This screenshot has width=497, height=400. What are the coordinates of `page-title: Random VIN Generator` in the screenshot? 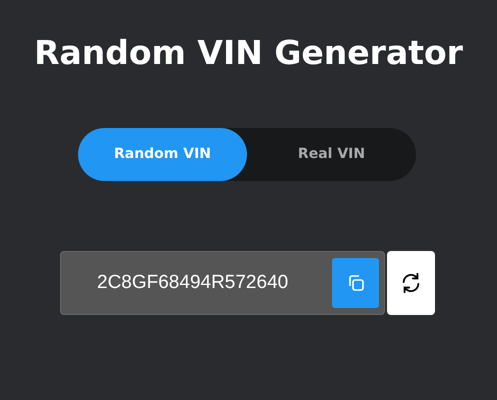 It's located at (248, 52).